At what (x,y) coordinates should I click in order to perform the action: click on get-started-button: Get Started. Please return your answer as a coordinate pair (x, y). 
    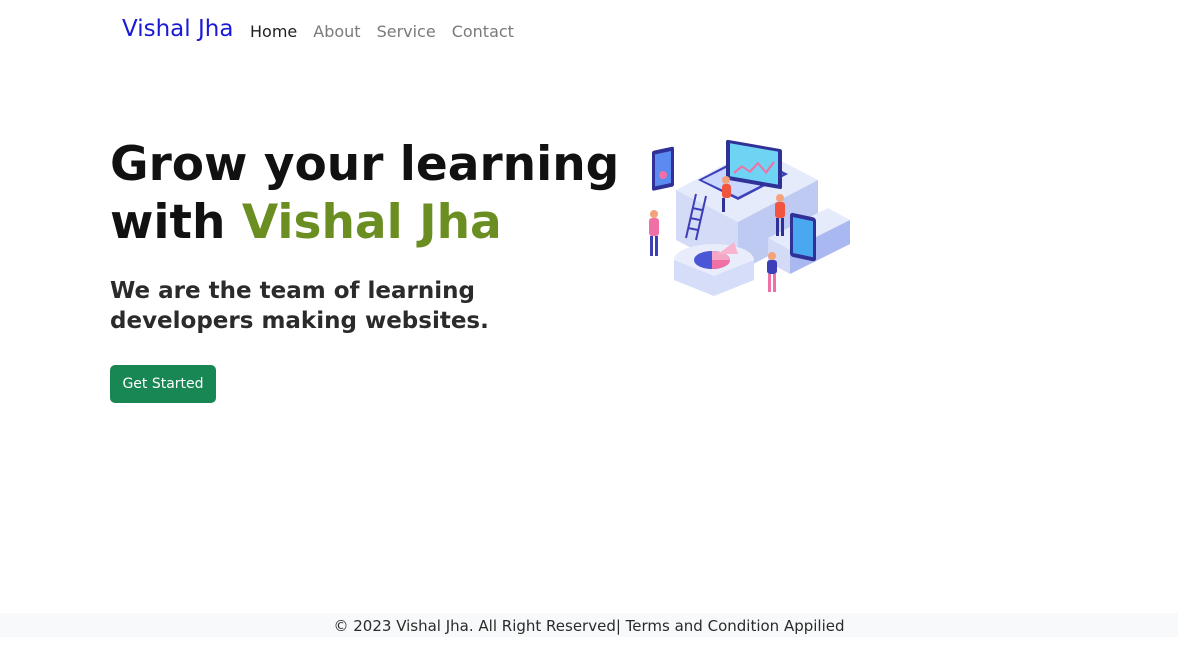
    Looking at the image, I should click on (163, 384).